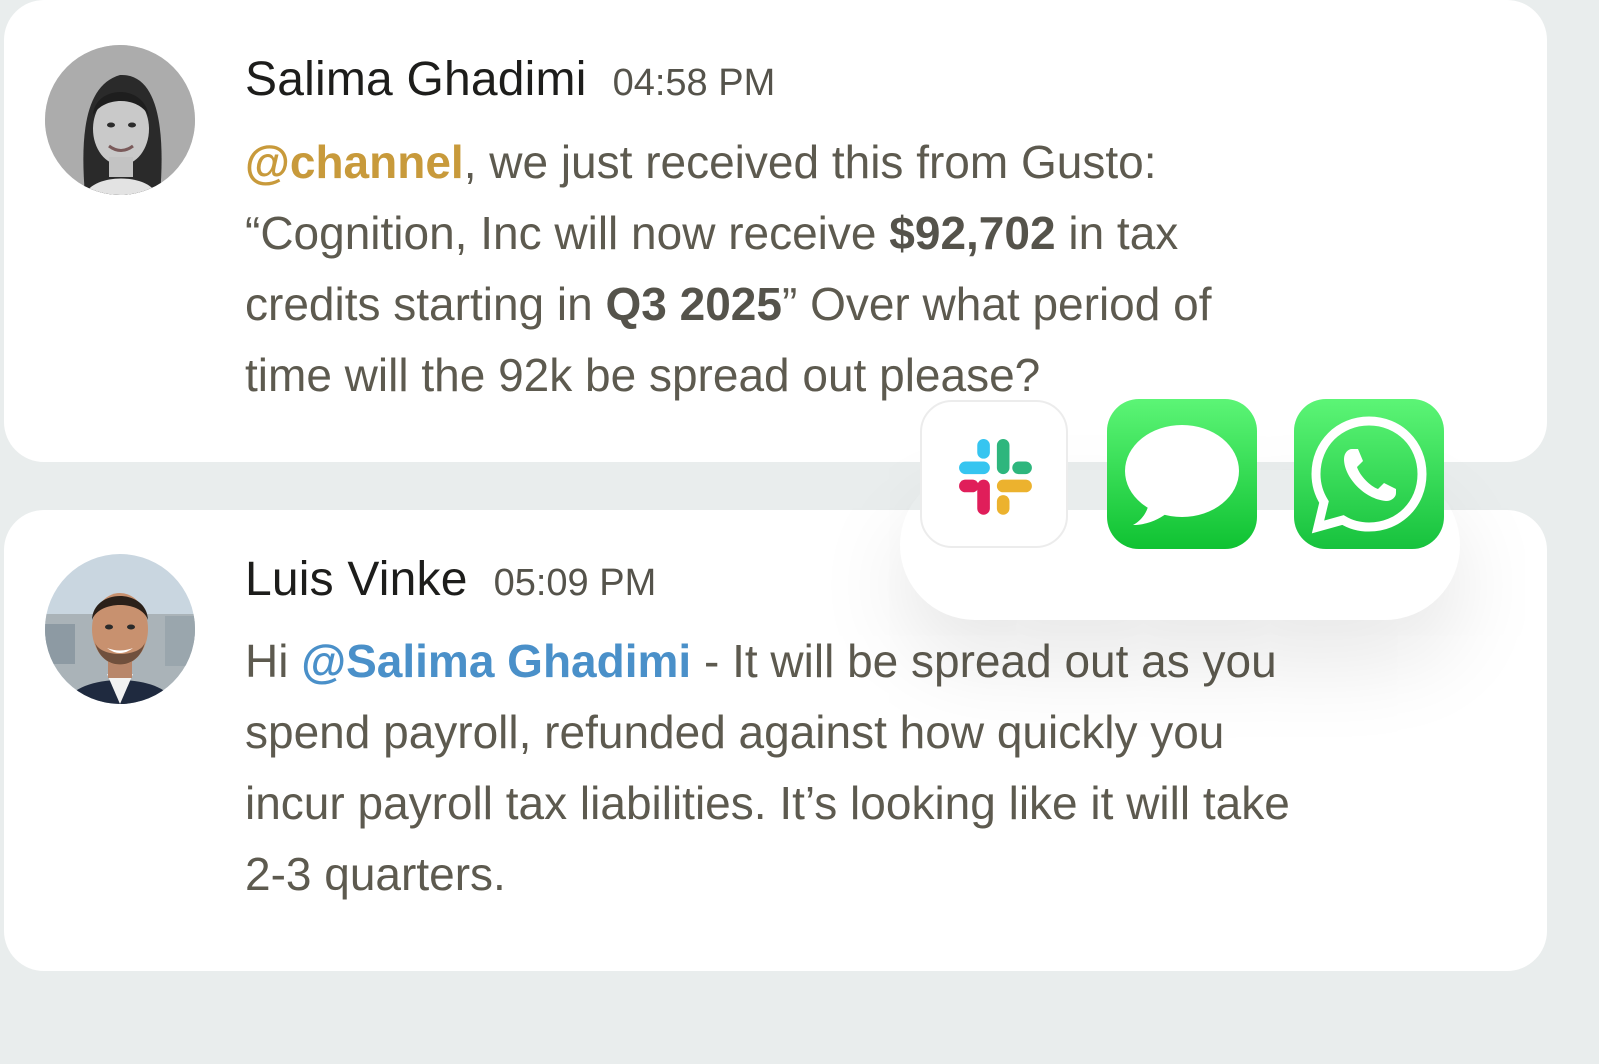  I want to click on message-text: credits starting in, so click(425, 304).